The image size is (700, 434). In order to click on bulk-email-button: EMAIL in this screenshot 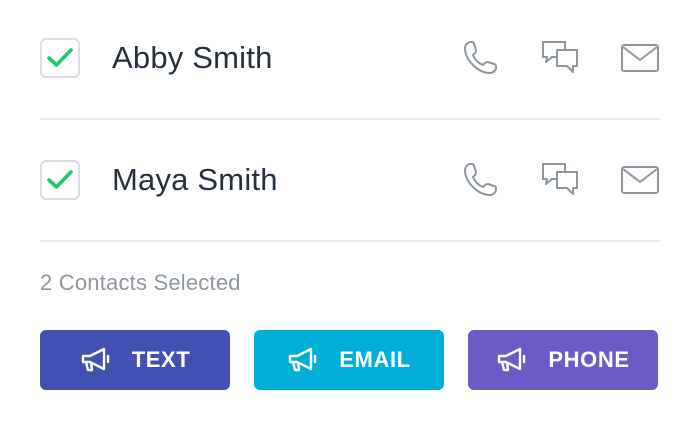, I will do `click(349, 360)`.